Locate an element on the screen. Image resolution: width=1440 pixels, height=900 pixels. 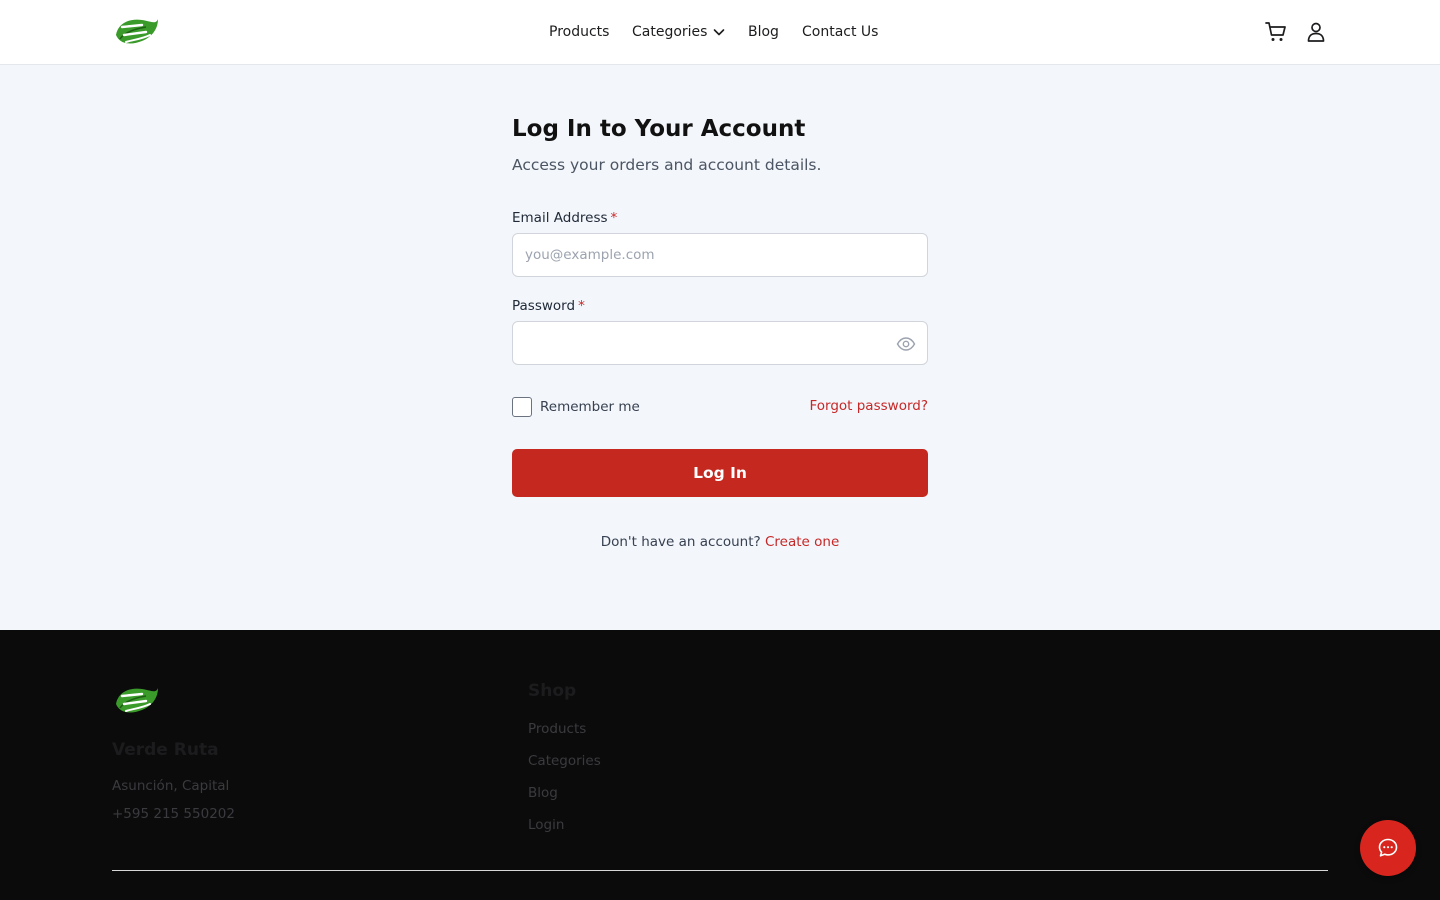
footer-shop-heading: Shop is located at coordinates (552, 691).